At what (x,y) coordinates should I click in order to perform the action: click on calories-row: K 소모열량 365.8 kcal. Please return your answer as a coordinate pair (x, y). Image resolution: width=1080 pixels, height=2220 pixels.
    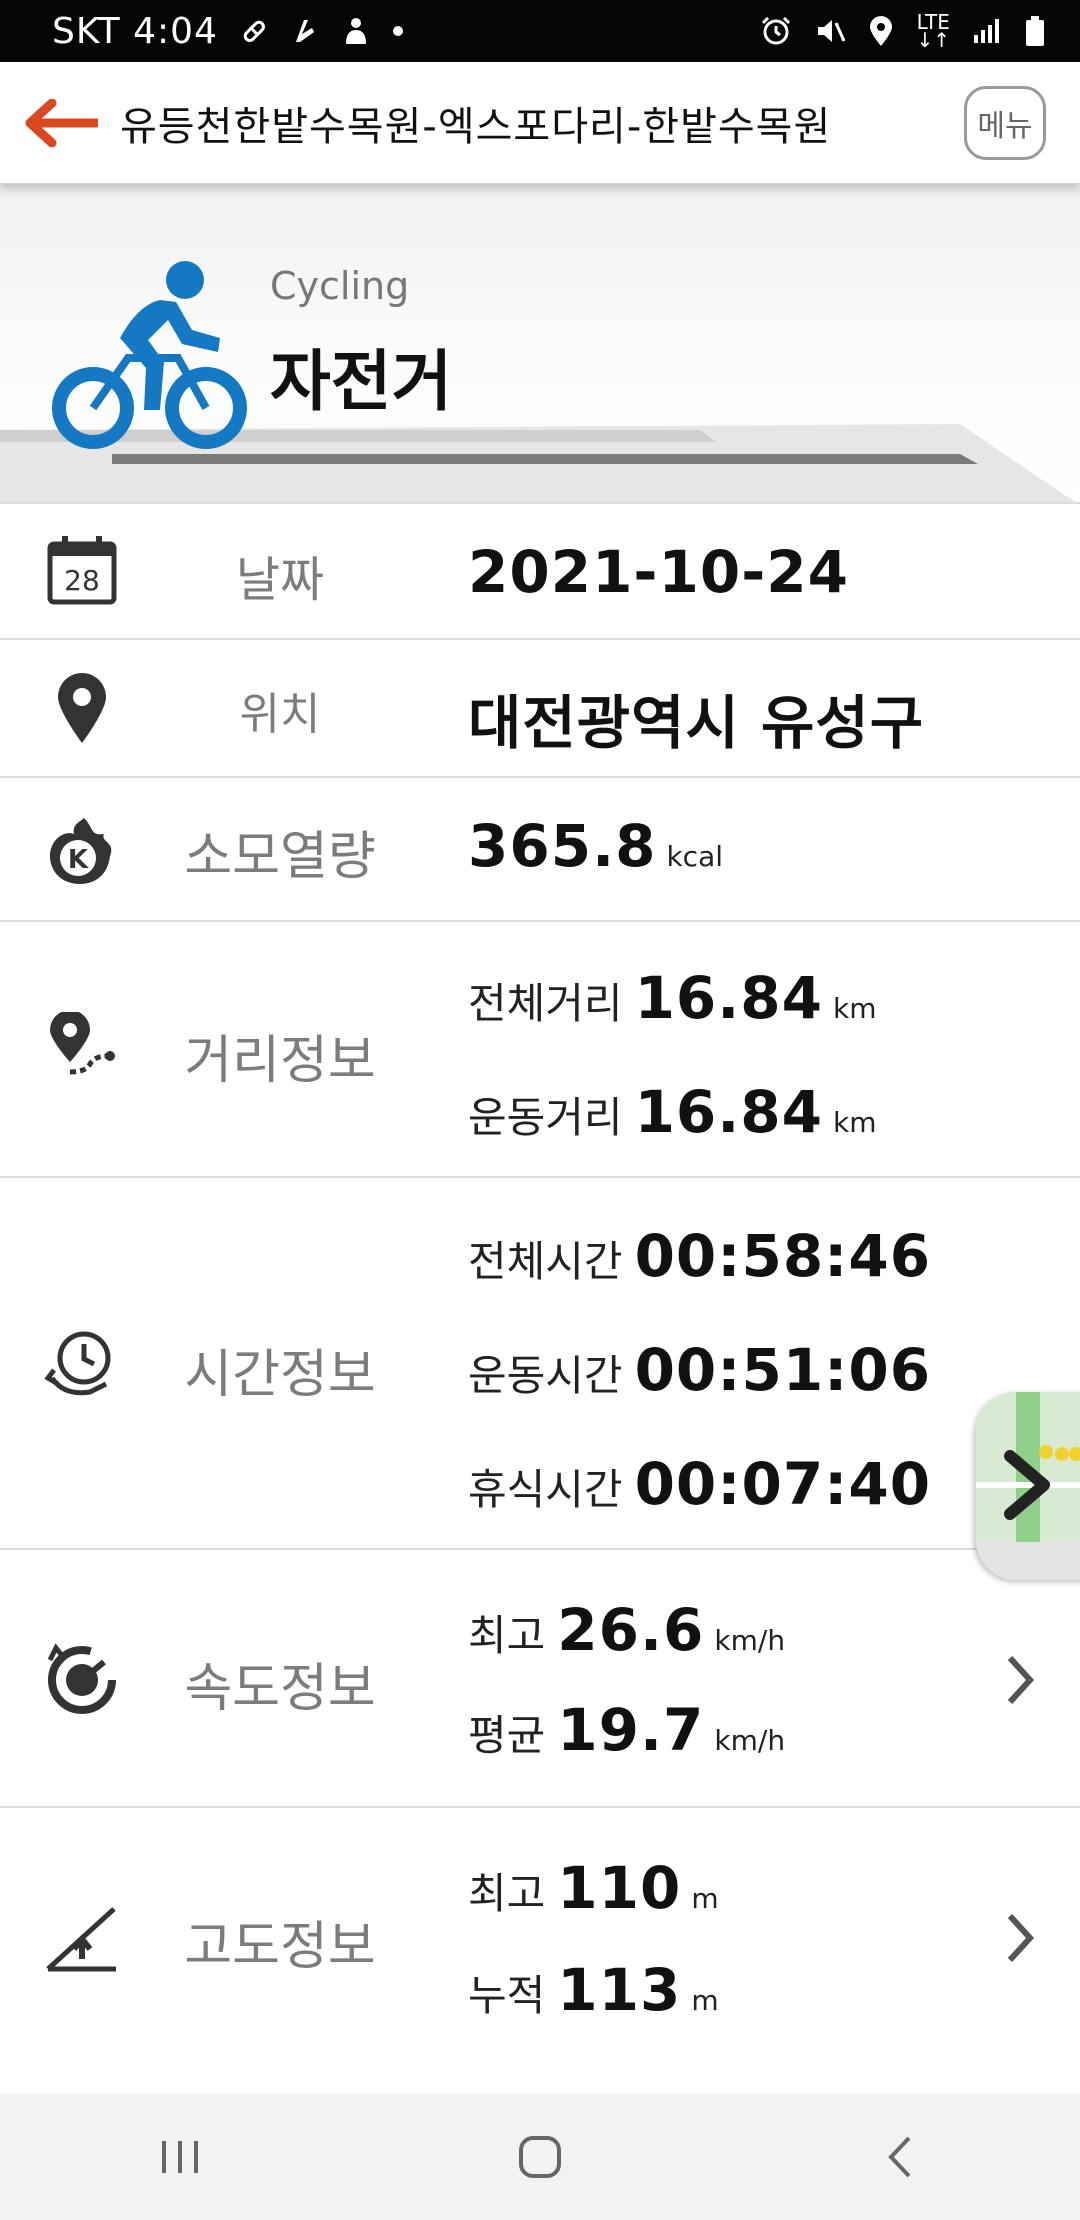
    Looking at the image, I should click on (540, 848).